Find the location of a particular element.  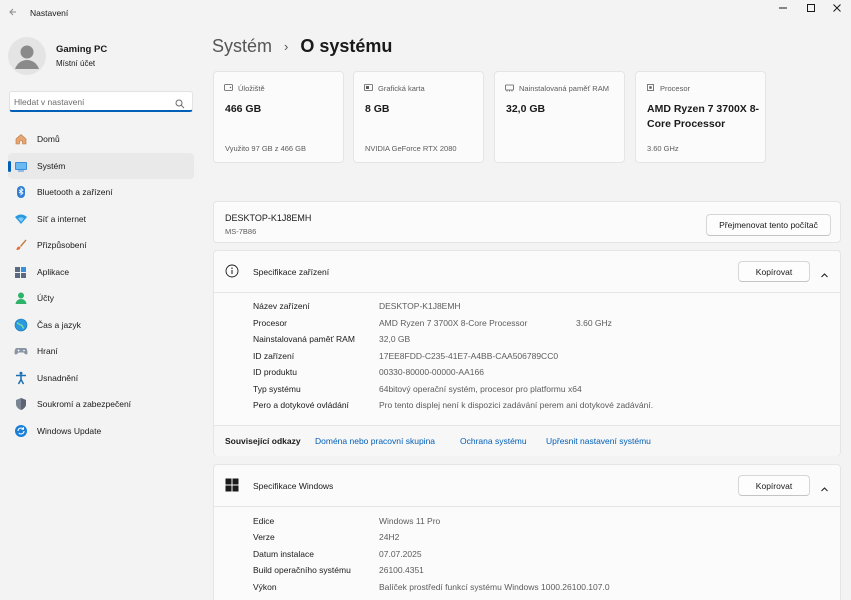

sidebar-item-windows-update: Windows Update is located at coordinates (101, 431).